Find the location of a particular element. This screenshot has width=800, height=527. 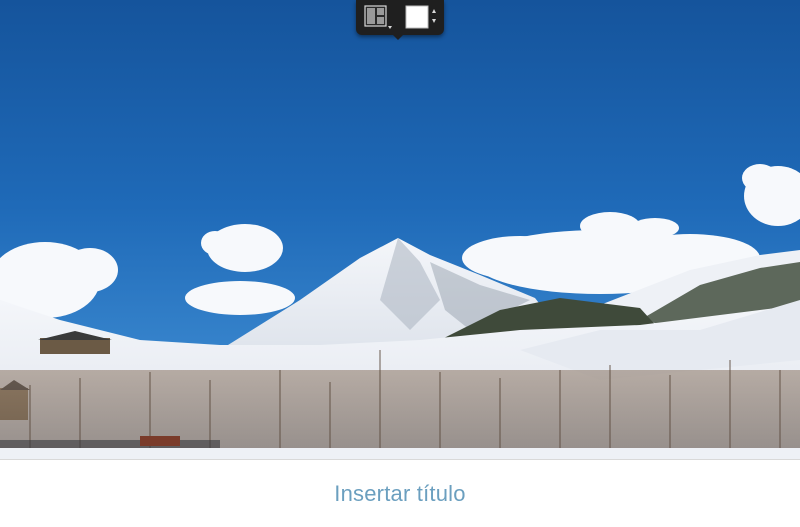

chevron-down-icon is located at coordinates (434, 21).